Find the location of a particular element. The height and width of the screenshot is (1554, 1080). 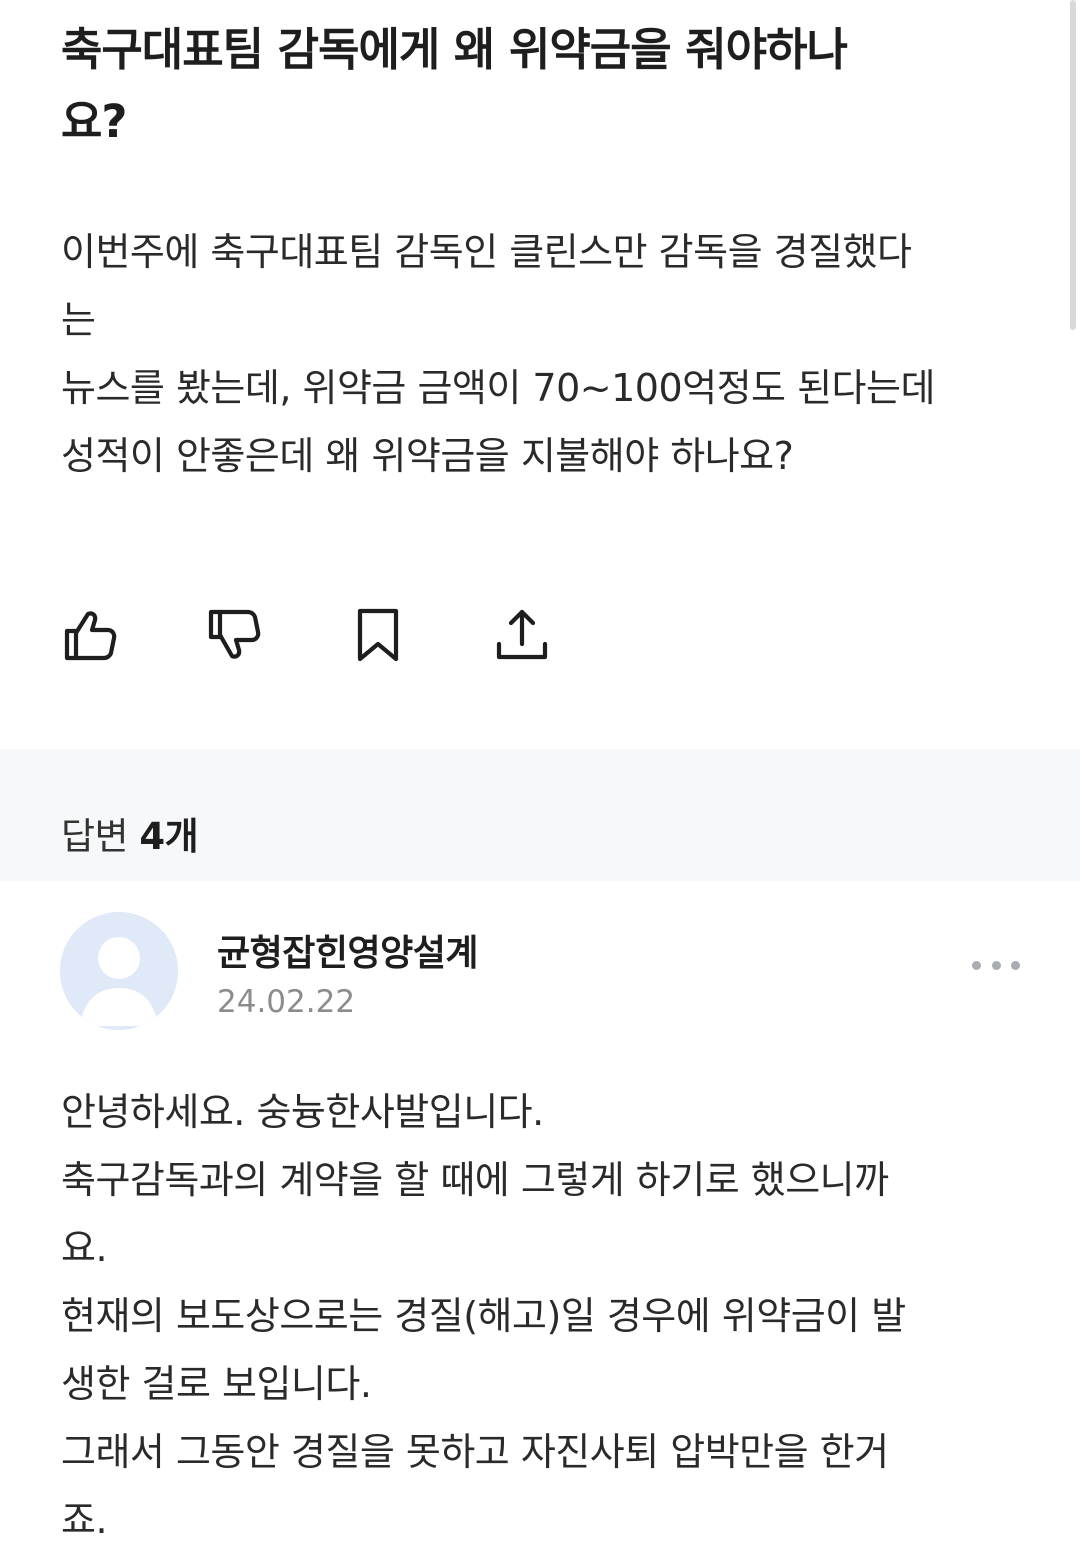

avatar is located at coordinates (119, 971).